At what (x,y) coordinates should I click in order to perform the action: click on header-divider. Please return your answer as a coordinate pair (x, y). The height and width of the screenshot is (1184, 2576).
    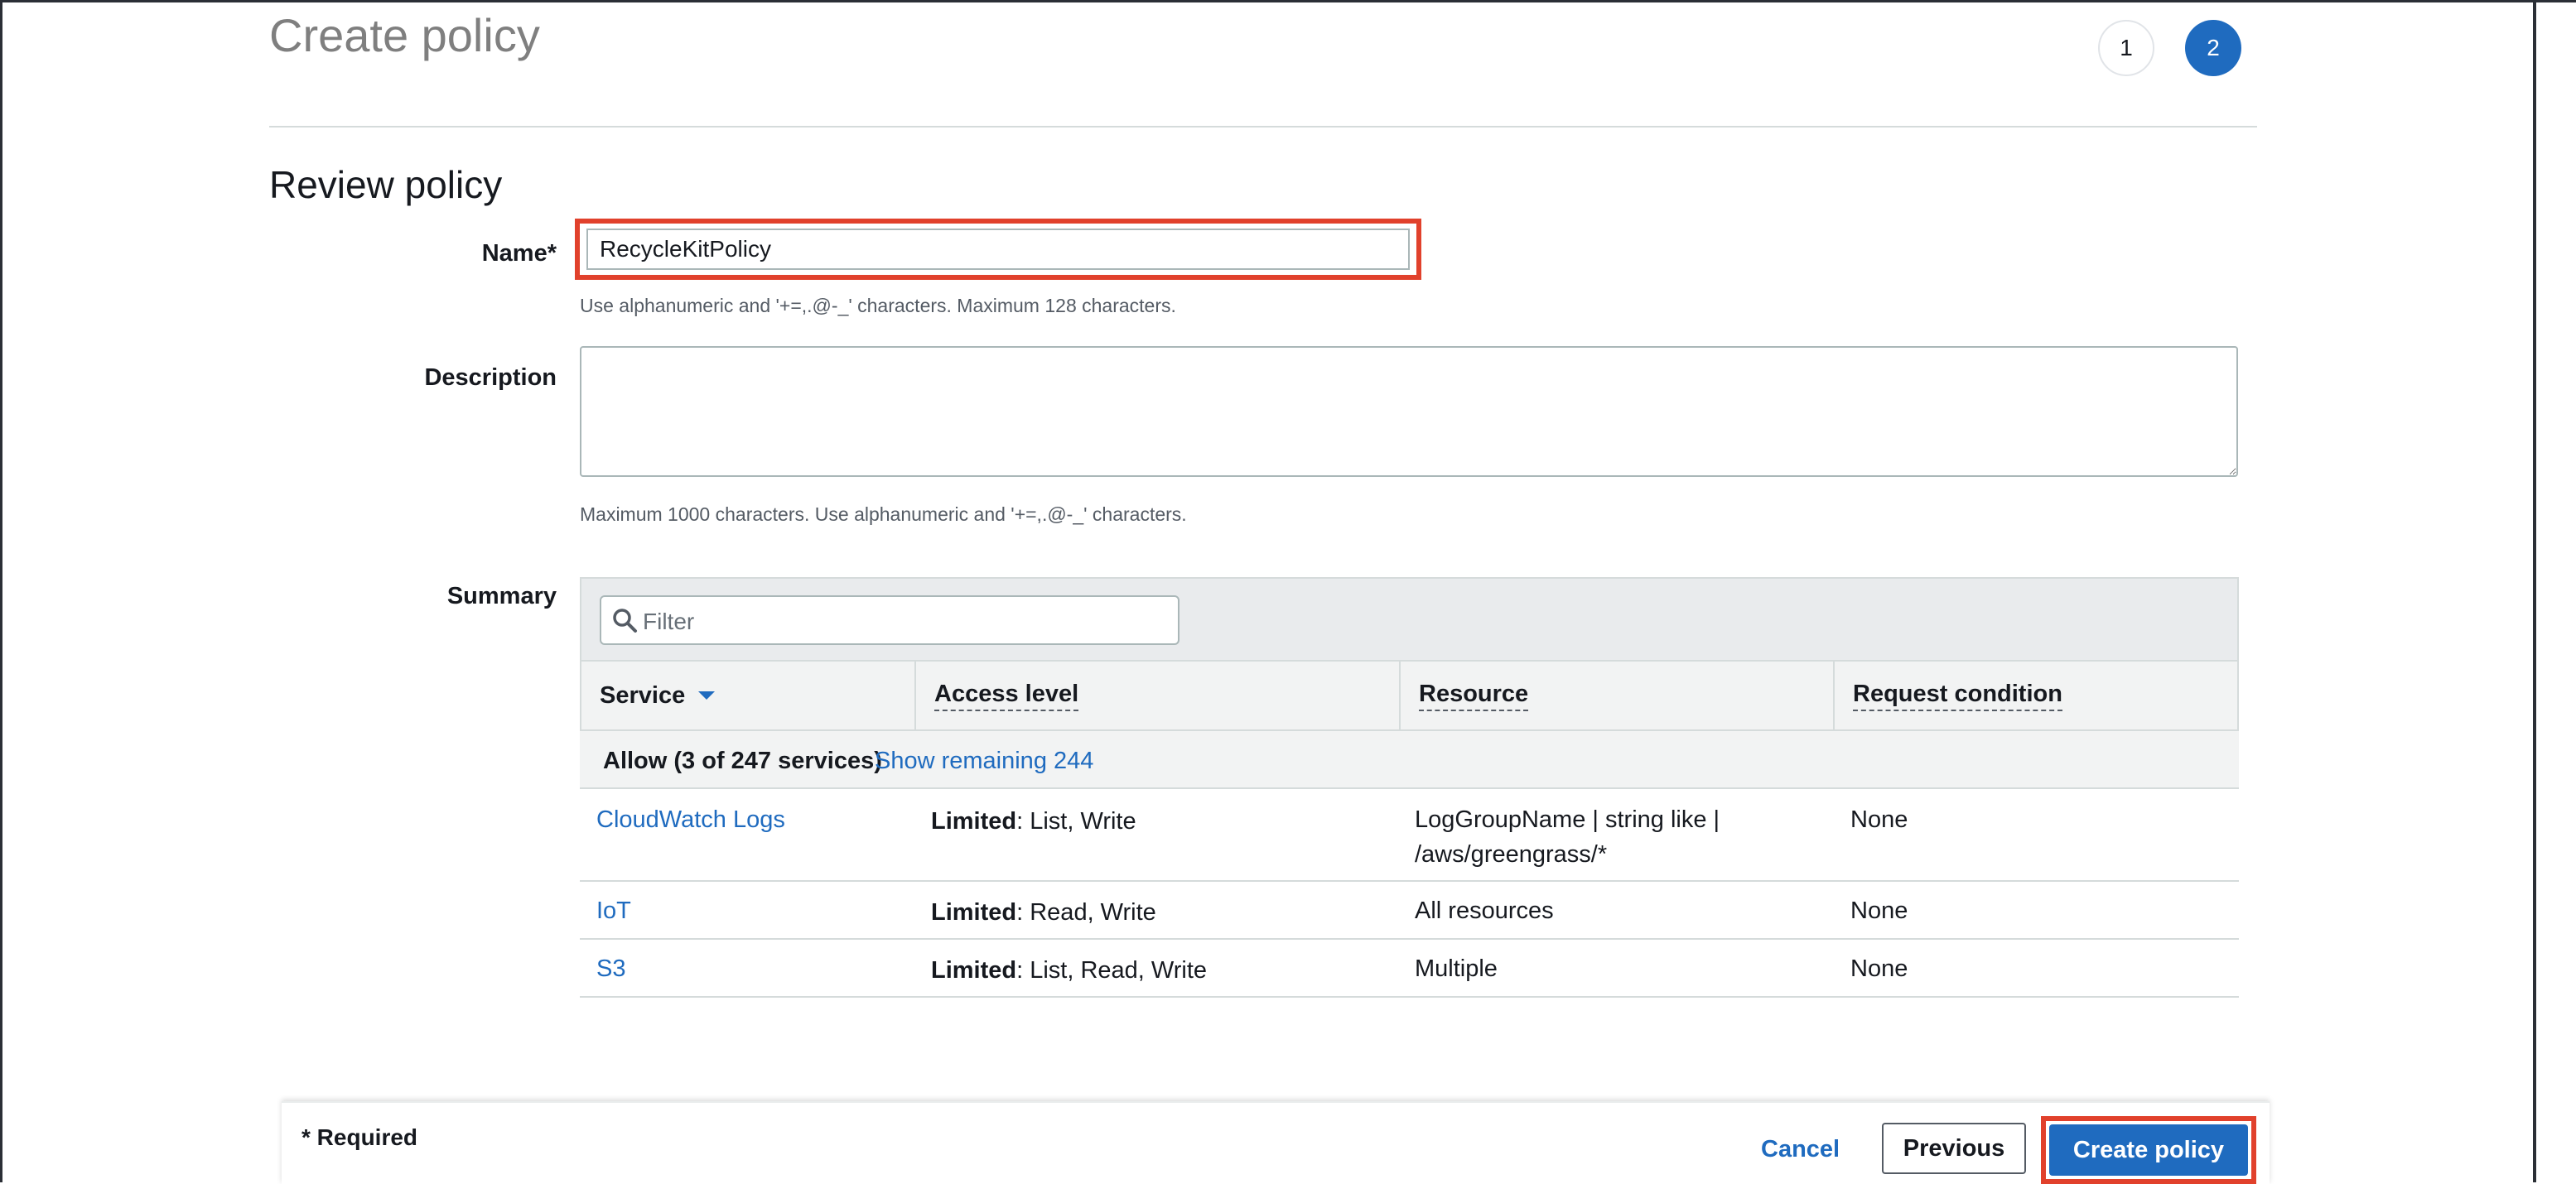
    Looking at the image, I should click on (1263, 127).